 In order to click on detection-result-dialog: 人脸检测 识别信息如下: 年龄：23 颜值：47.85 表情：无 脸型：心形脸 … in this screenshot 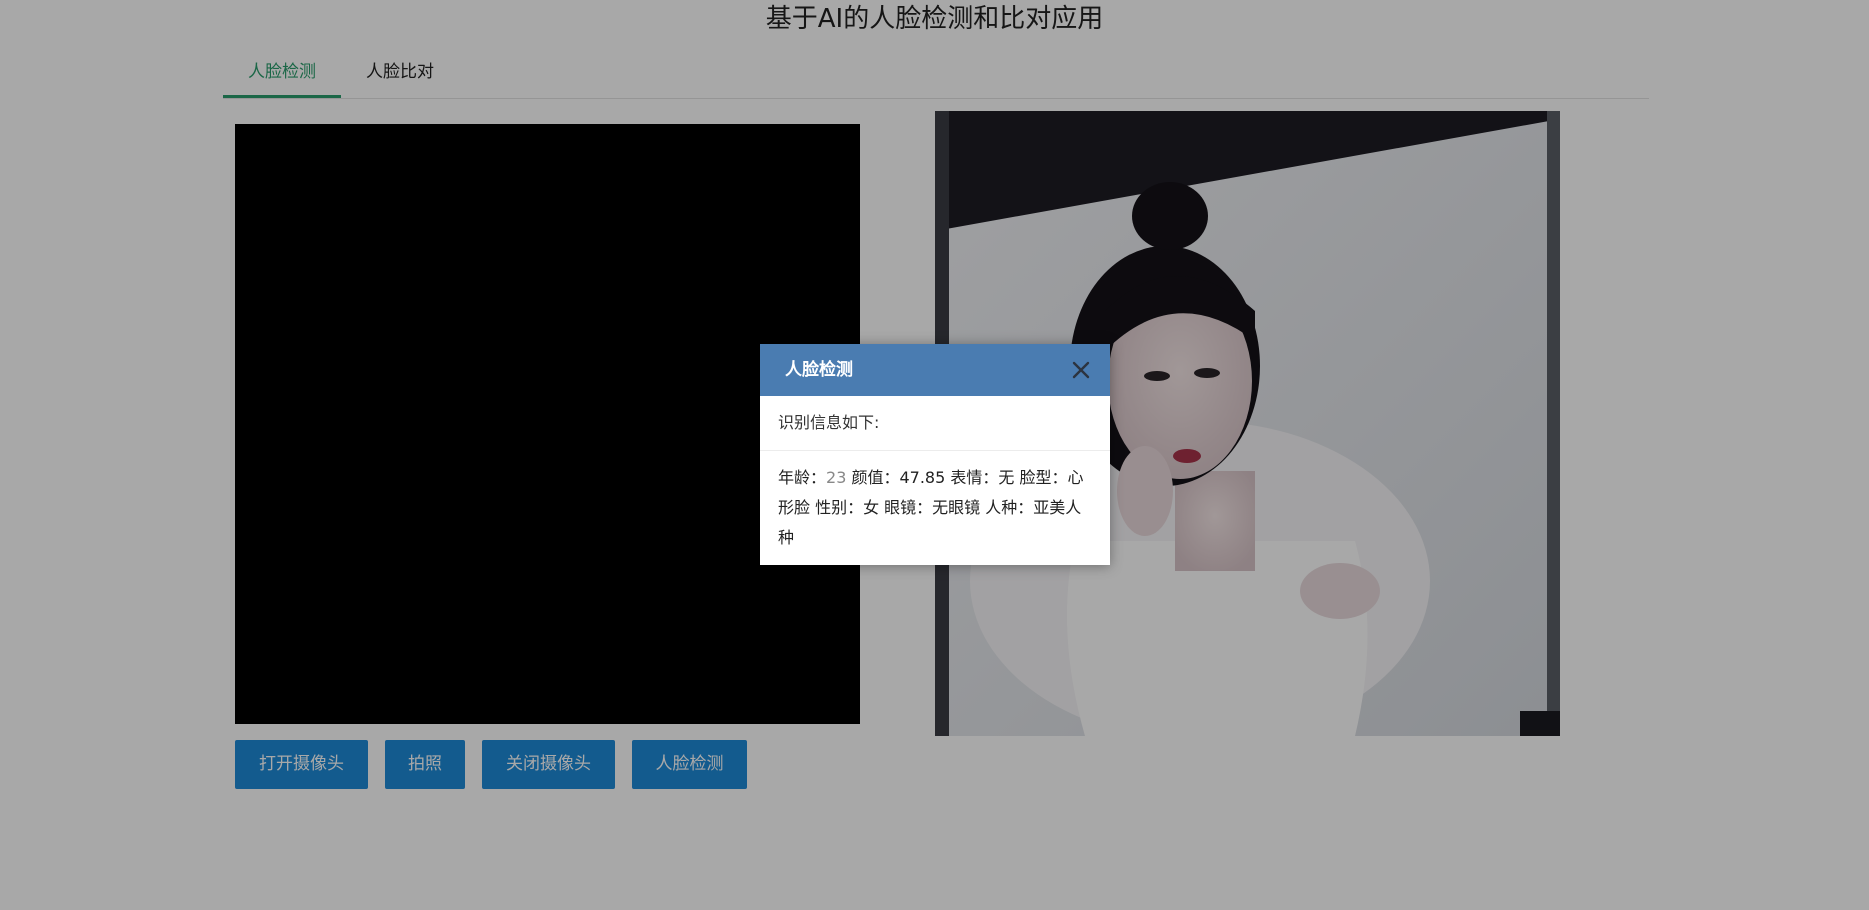, I will do `click(935, 454)`.